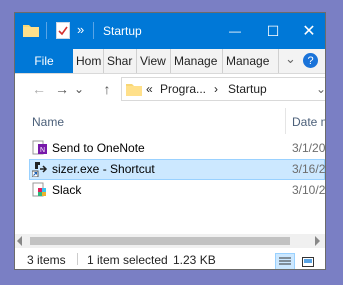 This screenshot has width=343, height=285. I want to click on file-name: sizer.exe - Shortcut, so click(103, 169).